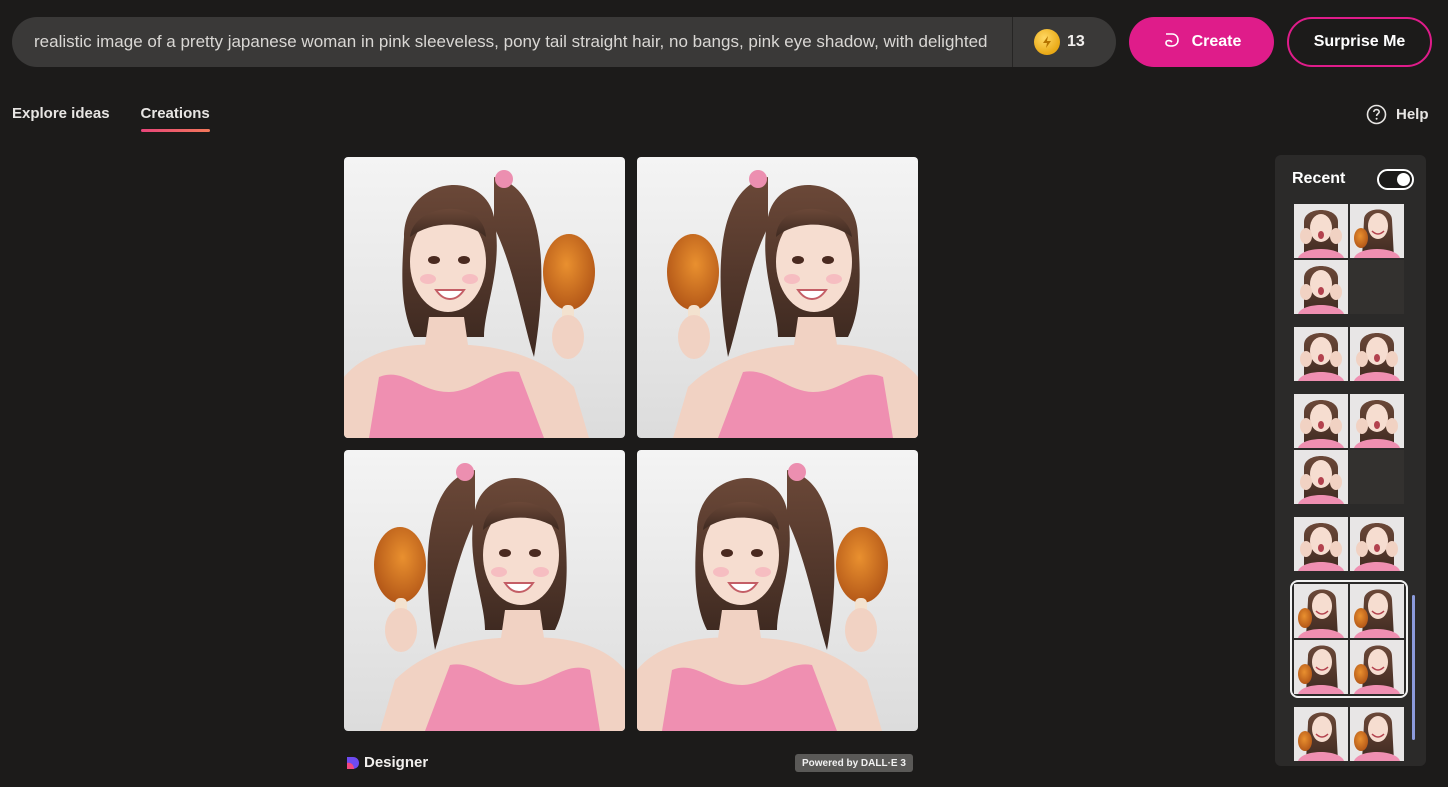 The width and height of the screenshot is (1448, 787). Describe the element at coordinates (175, 118) in the screenshot. I see `tab-creations: Creations` at that location.